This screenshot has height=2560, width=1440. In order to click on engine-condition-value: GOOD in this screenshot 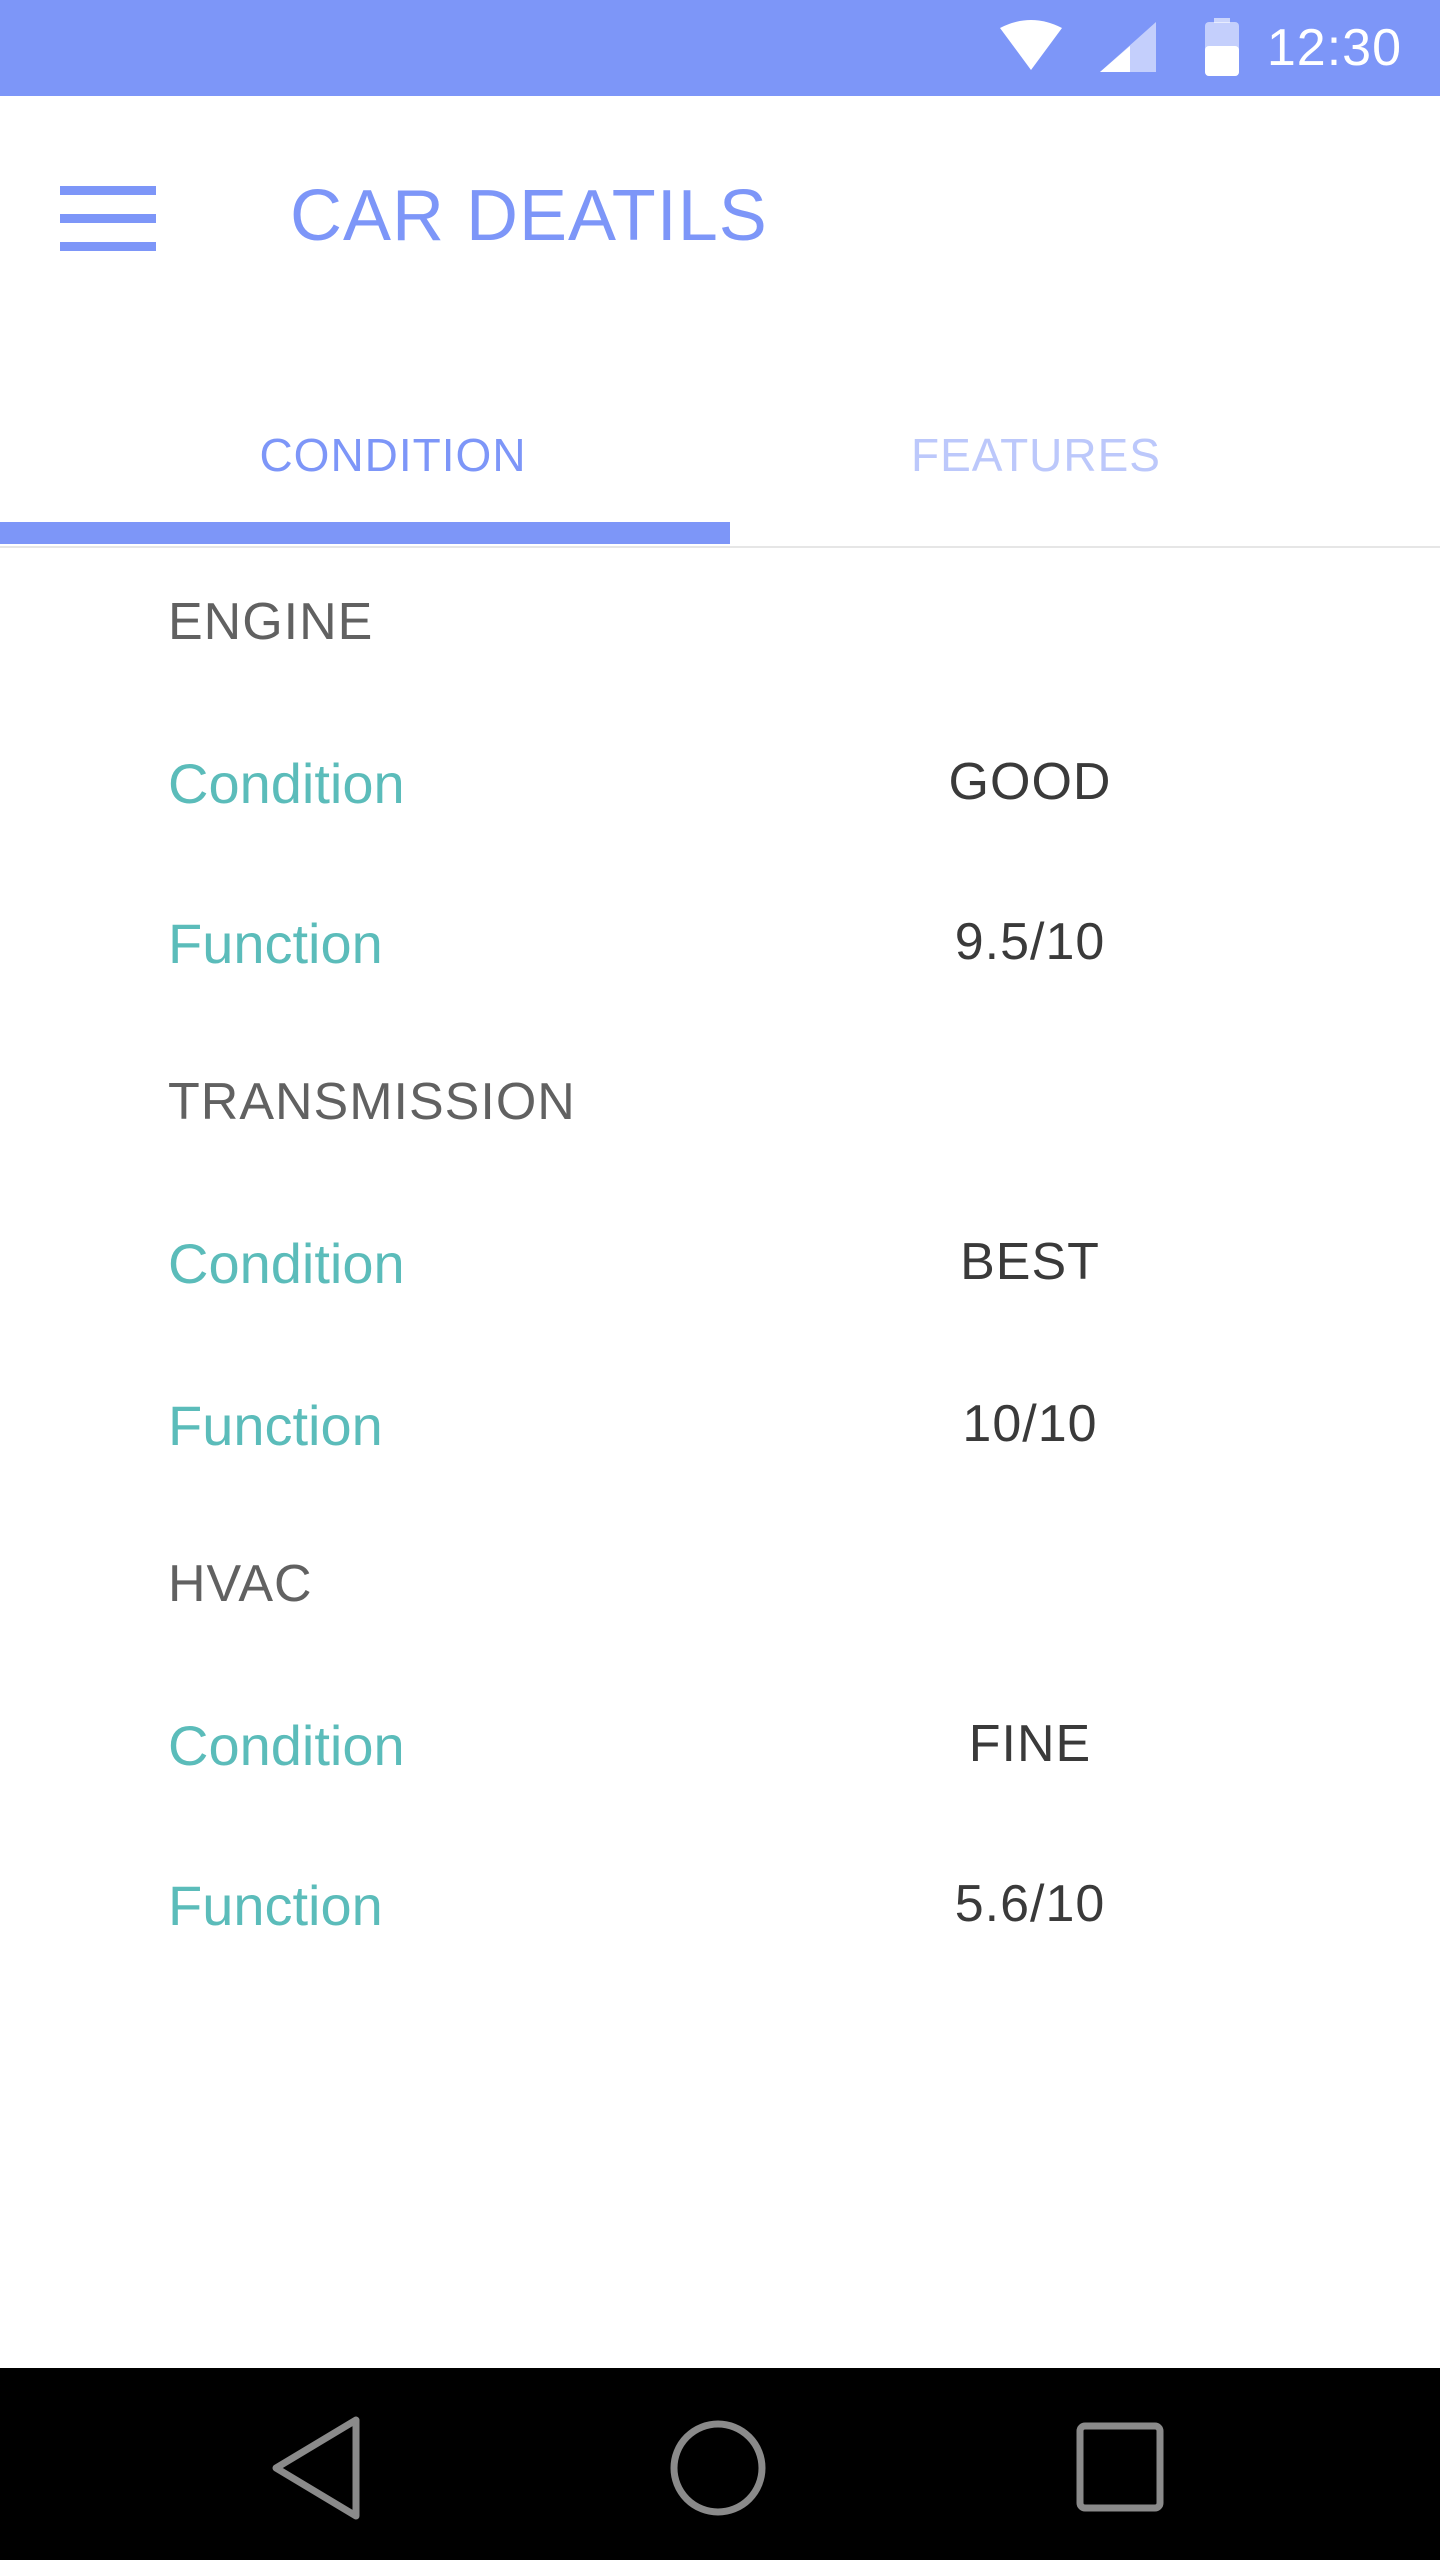, I will do `click(1030, 782)`.